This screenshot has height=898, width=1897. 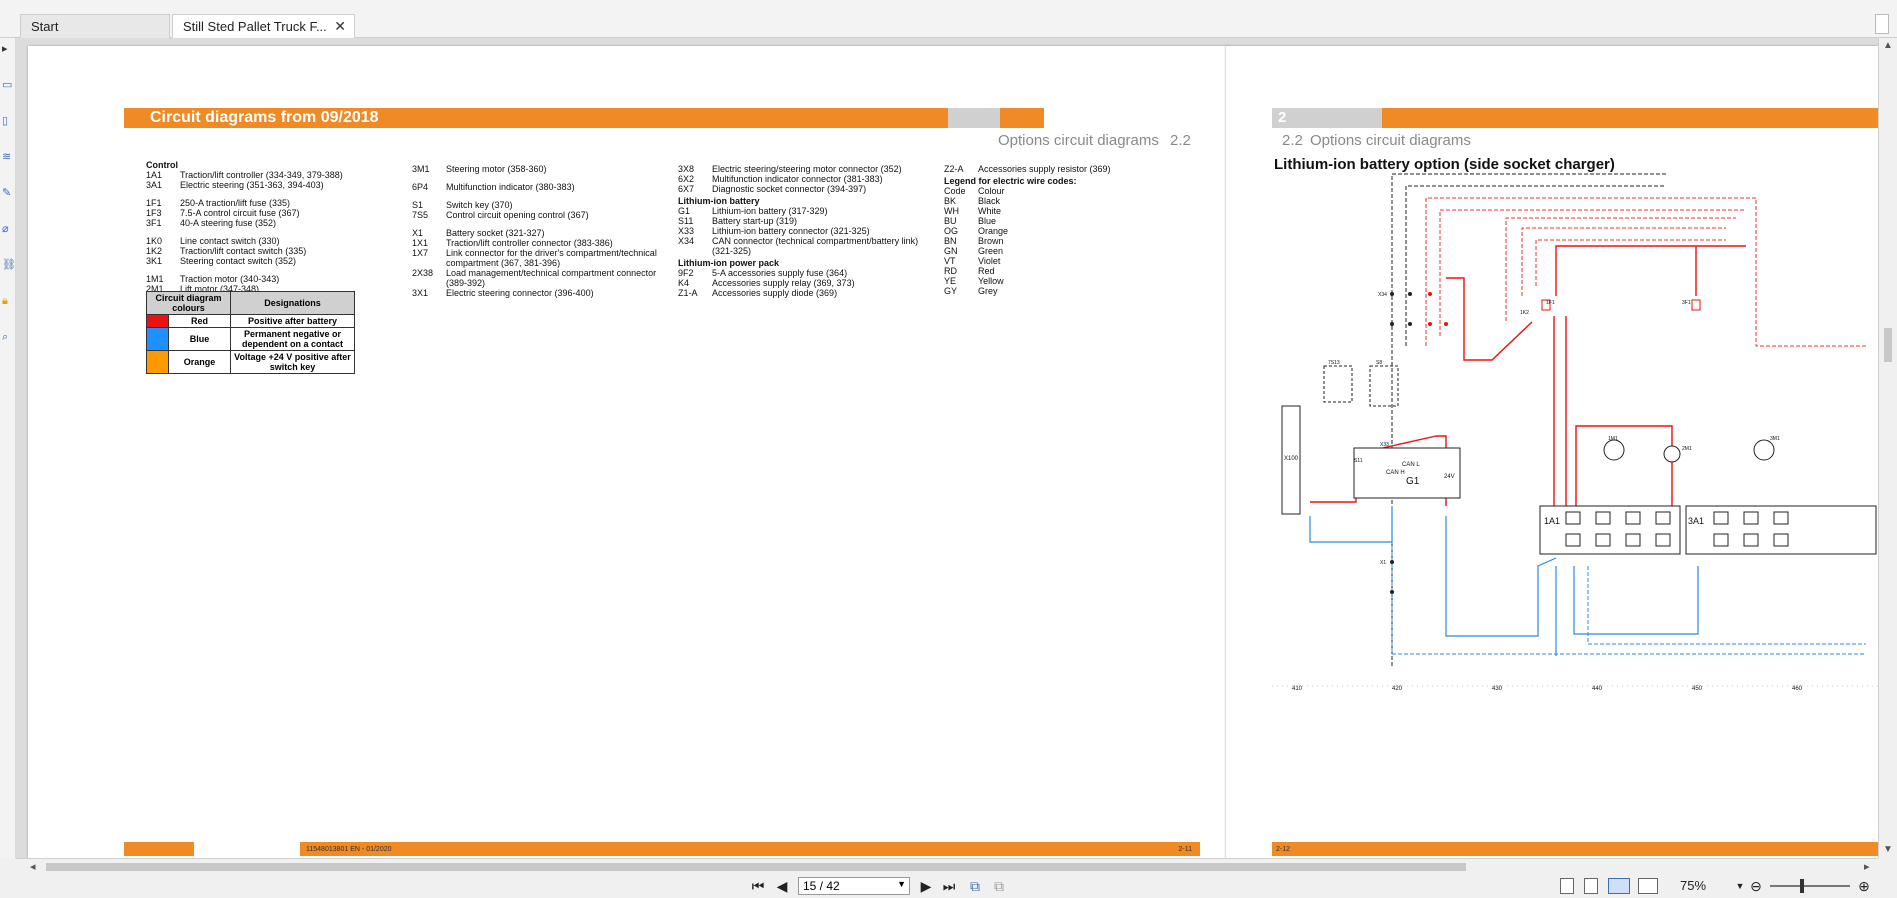 What do you see at coordinates (154, 213) in the screenshot?
I see `component-code: 1F3` at bounding box center [154, 213].